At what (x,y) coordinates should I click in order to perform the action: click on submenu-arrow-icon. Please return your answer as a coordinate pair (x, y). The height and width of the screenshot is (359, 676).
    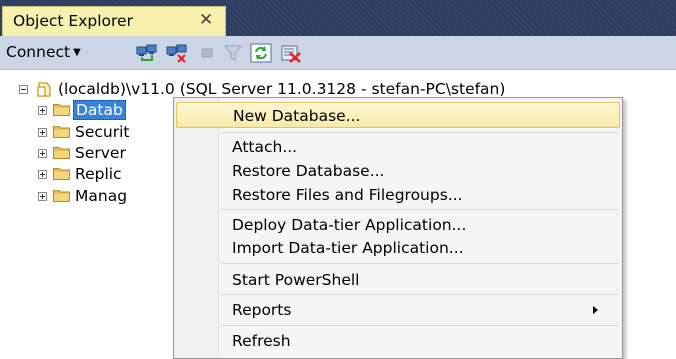
    Looking at the image, I should click on (595, 310).